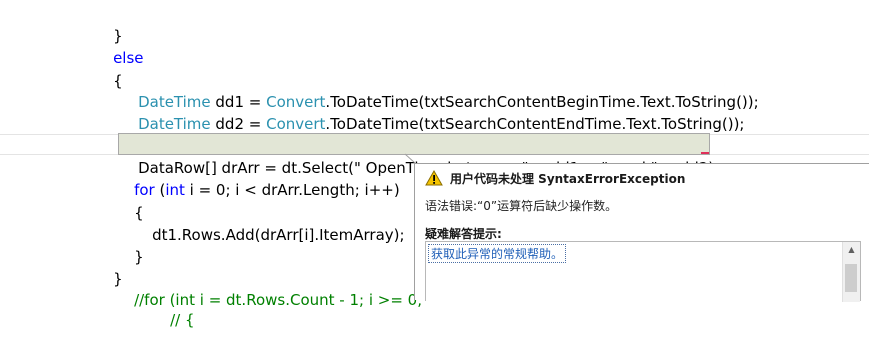 The width and height of the screenshot is (869, 356). What do you see at coordinates (174, 124) in the screenshot?
I see `type-datetime: DateTime` at bounding box center [174, 124].